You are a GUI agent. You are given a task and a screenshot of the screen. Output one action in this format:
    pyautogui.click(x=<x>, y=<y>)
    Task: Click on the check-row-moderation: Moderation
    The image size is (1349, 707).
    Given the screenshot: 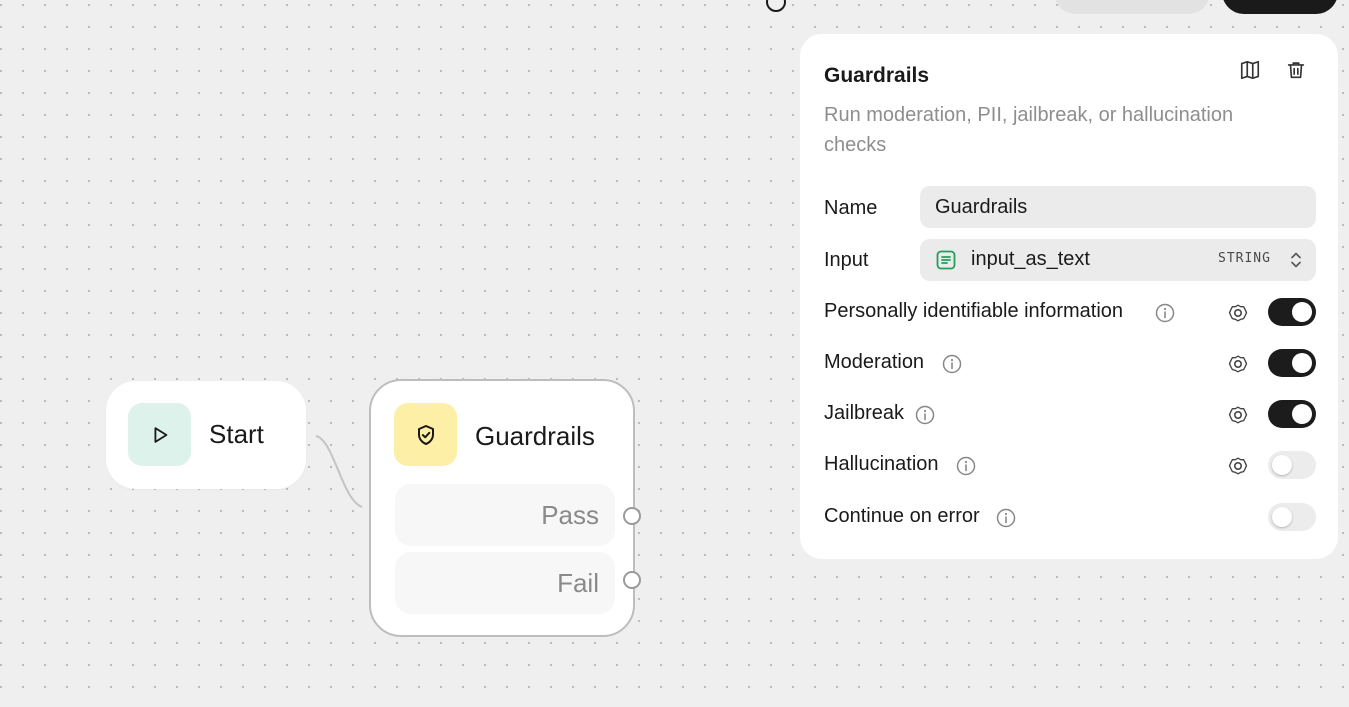 What is the action you would take?
    pyautogui.click(x=1070, y=364)
    